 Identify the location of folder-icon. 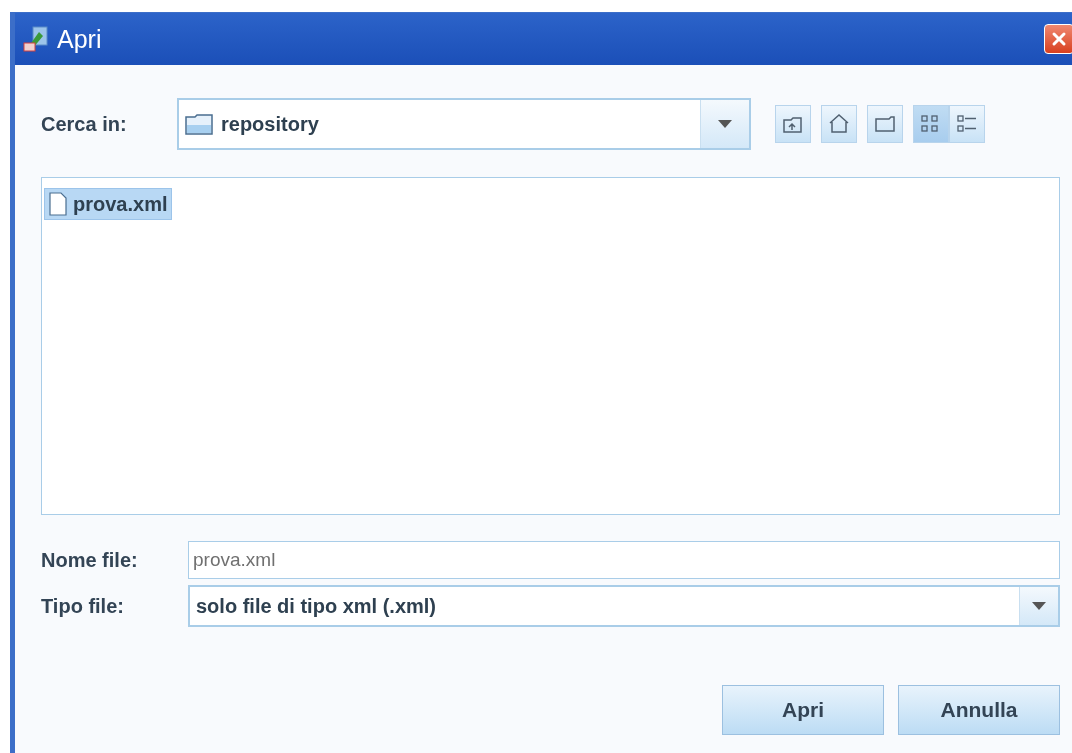
(199, 124).